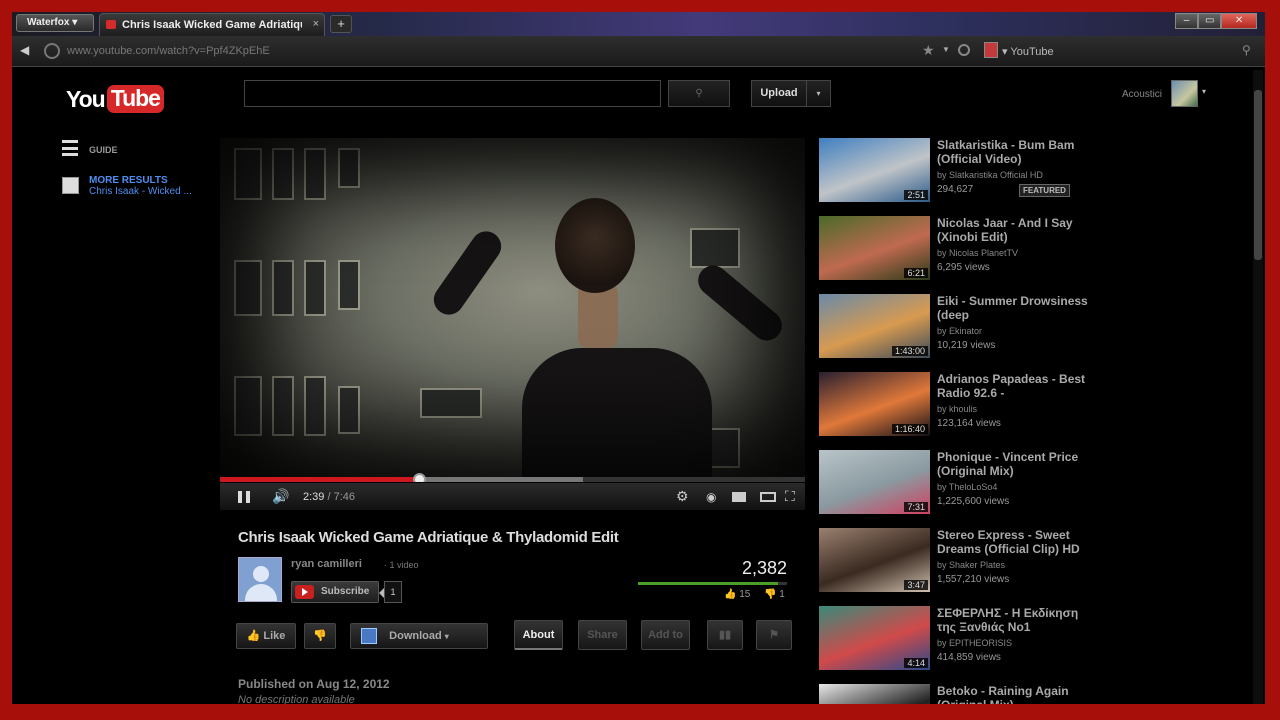  What do you see at coordinates (1258, 175) in the screenshot?
I see `scrollbar-thumb` at bounding box center [1258, 175].